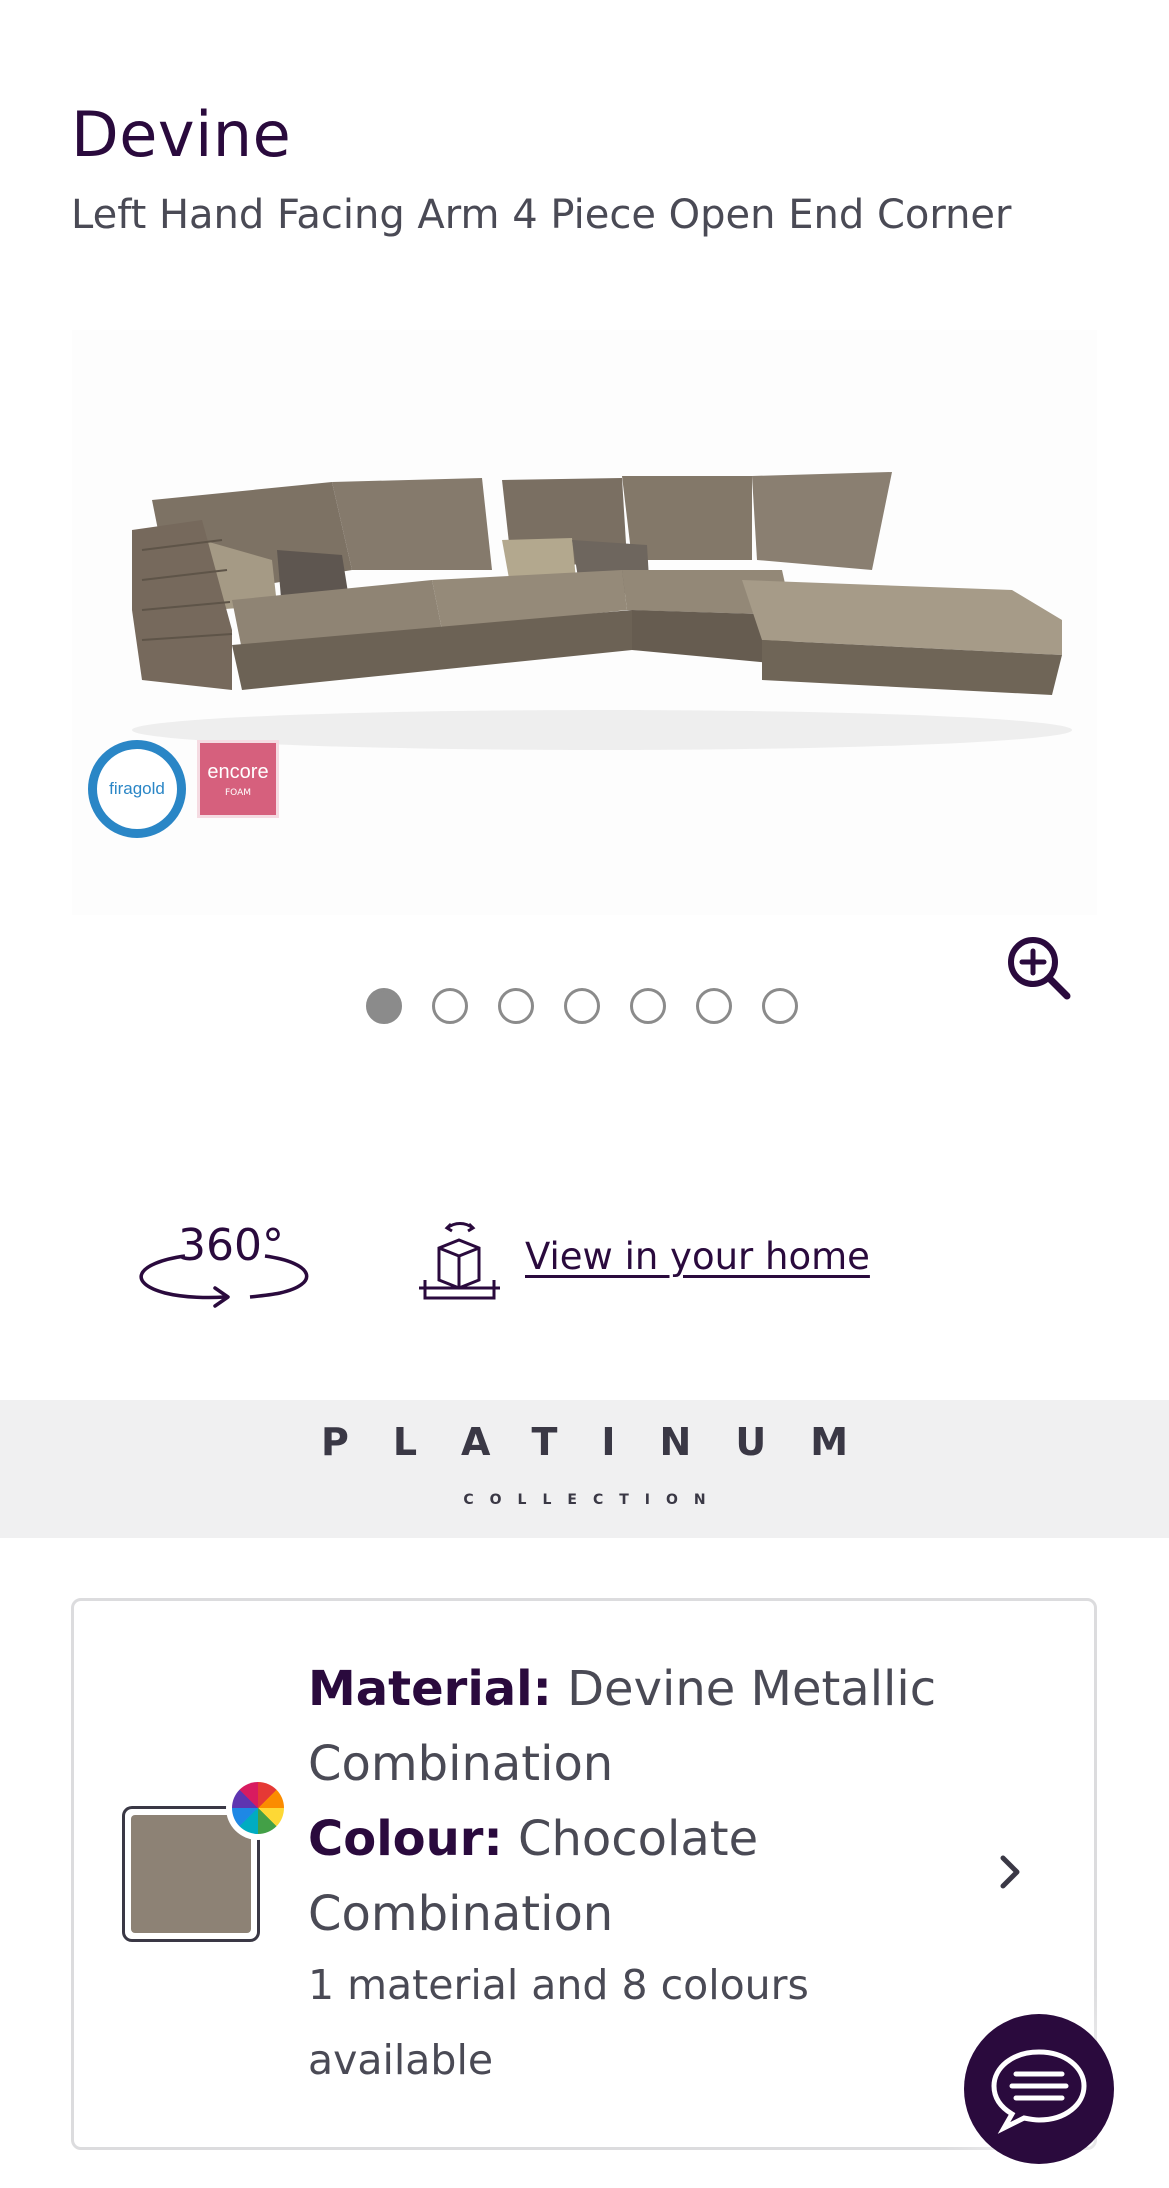 The height and width of the screenshot is (2188, 1169). I want to click on firagold-badge: firagold, so click(137, 789).